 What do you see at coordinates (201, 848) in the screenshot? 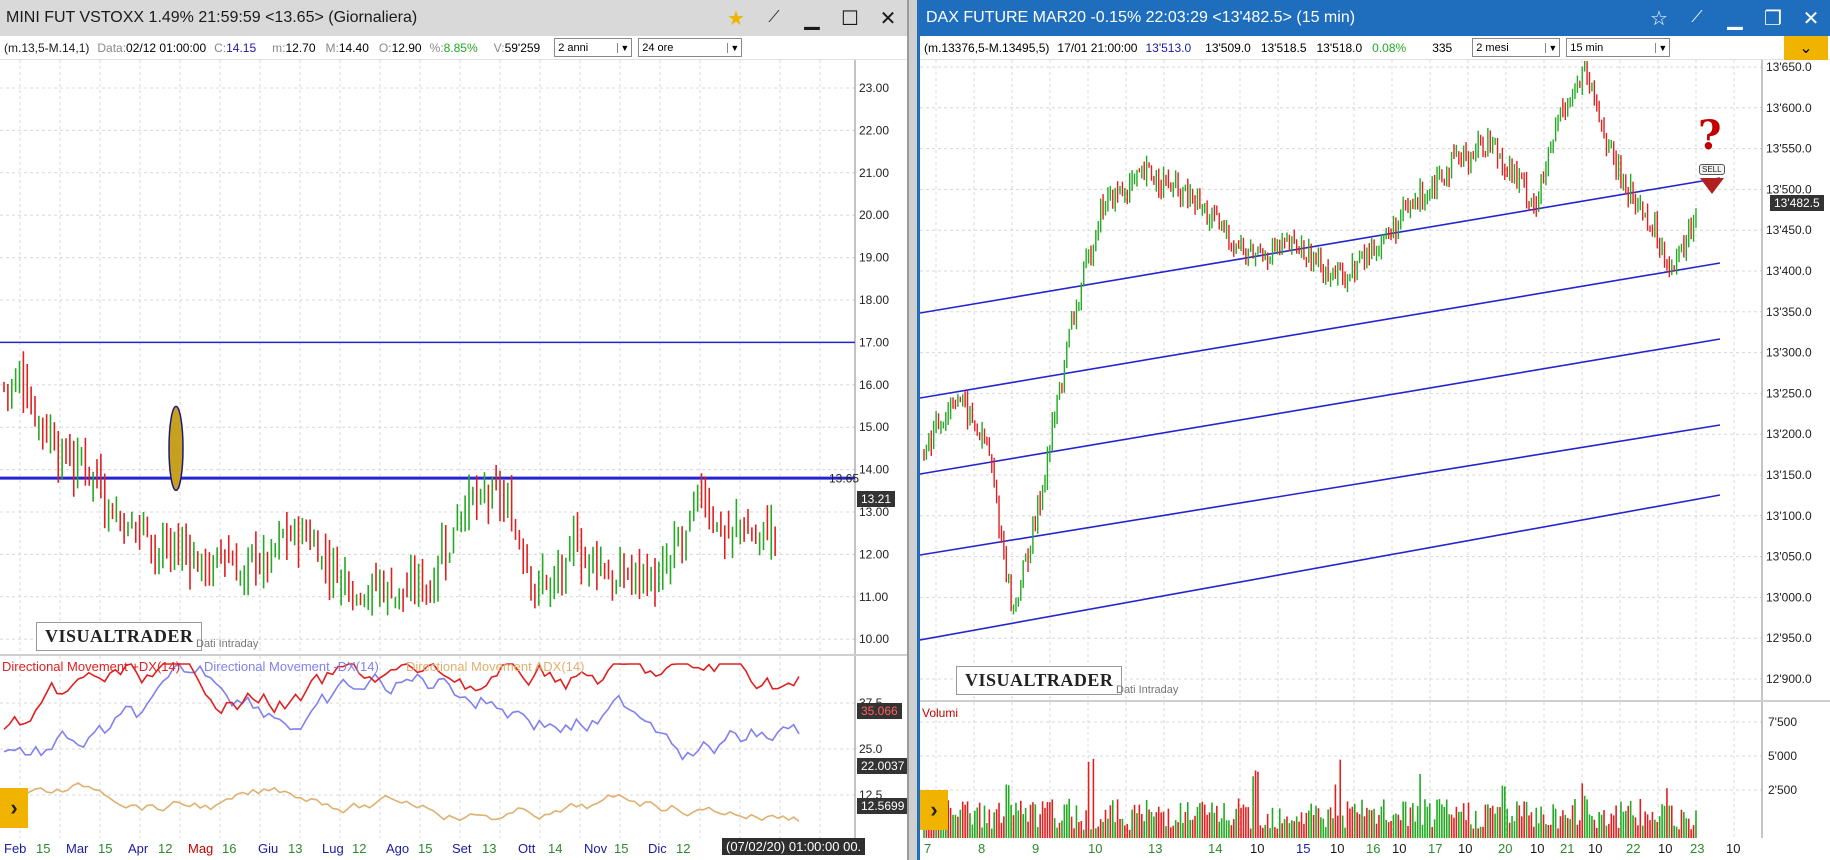
I see `x-tick-label: Mag` at bounding box center [201, 848].